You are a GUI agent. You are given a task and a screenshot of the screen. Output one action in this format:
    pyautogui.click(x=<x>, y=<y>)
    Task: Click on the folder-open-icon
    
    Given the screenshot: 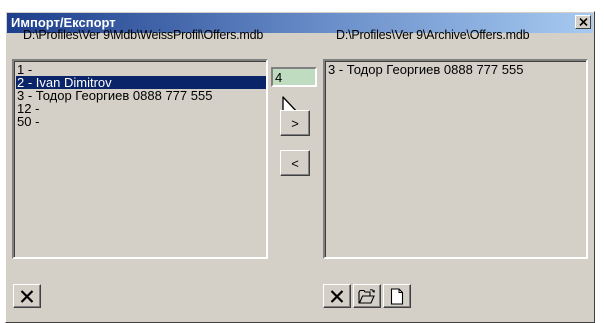 What is the action you would take?
    pyautogui.click(x=367, y=296)
    